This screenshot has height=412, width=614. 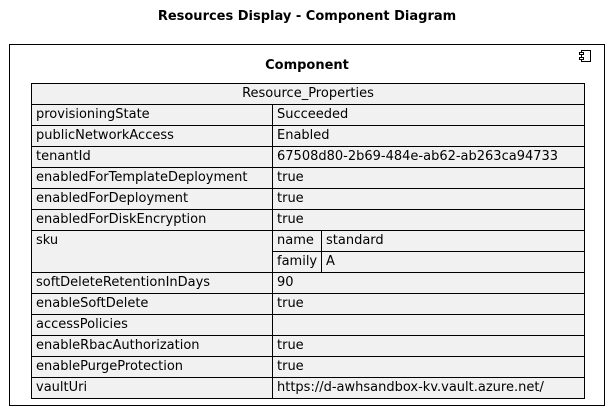 What do you see at coordinates (152, 388) in the screenshot?
I see `property-key: vaultUri` at bounding box center [152, 388].